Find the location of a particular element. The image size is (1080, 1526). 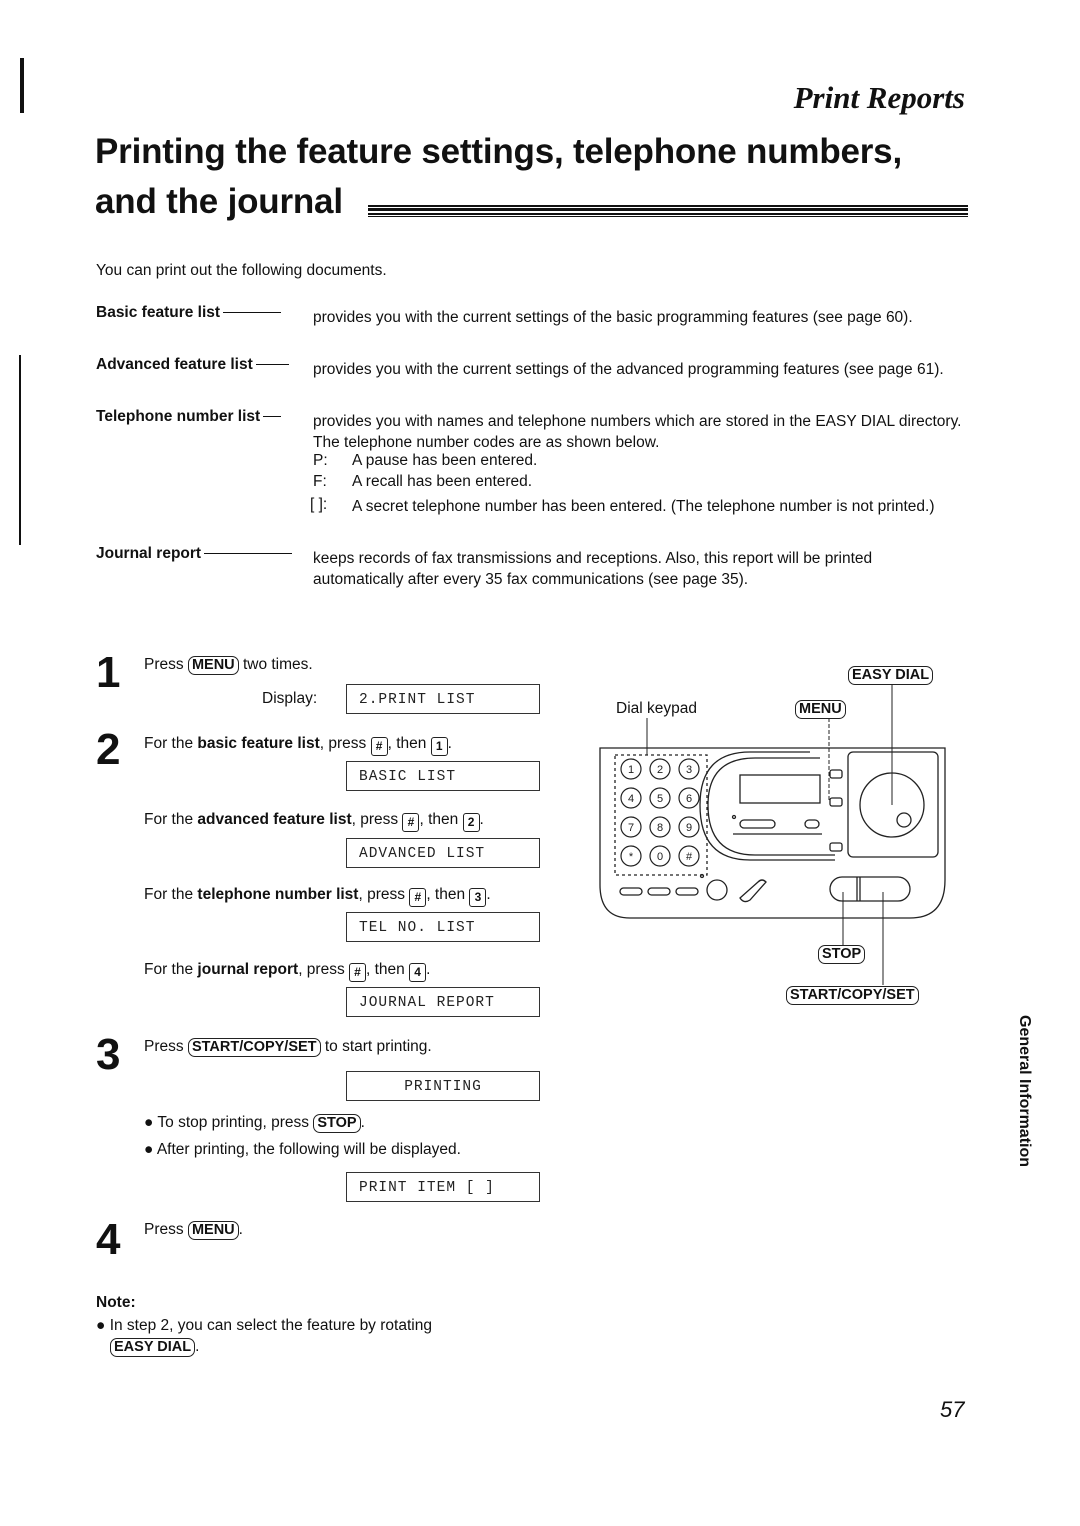

keypad-key-label: 3 is located at coordinates (689, 770).